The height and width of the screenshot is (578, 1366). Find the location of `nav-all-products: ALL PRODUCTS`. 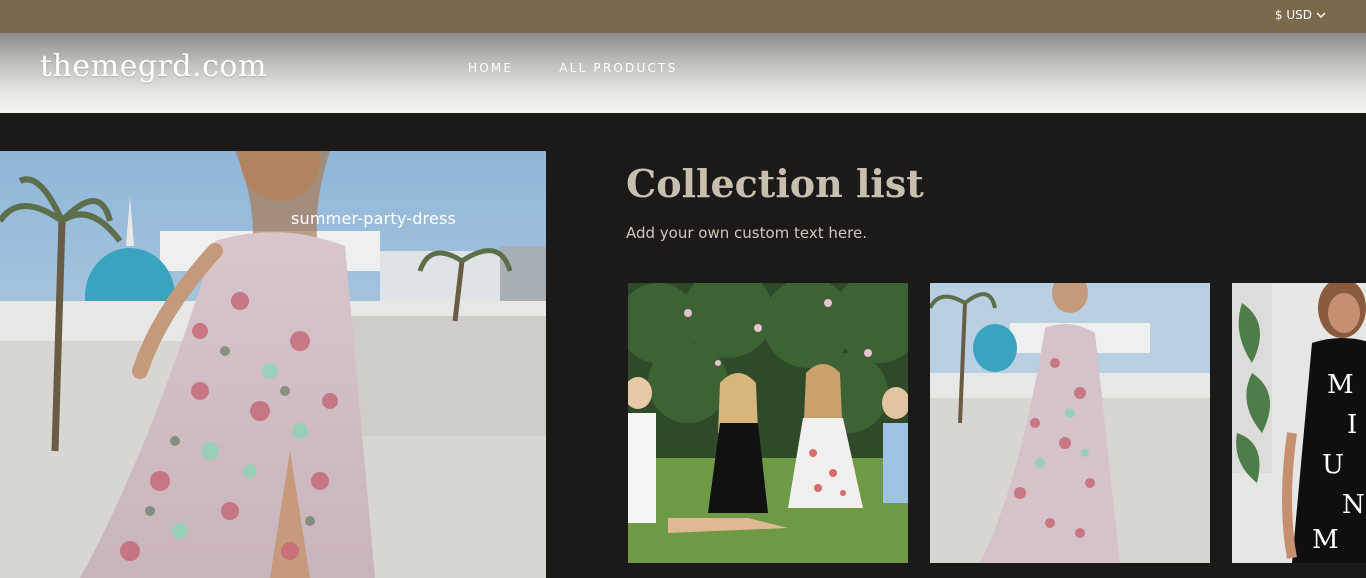

nav-all-products: ALL PRODUCTS is located at coordinates (618, 68).